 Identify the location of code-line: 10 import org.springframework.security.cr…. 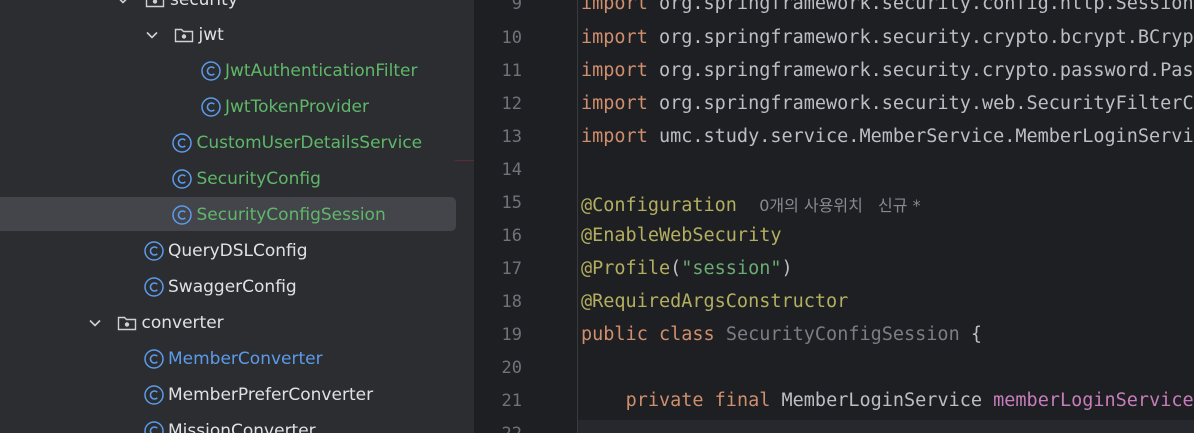
(834, 38).